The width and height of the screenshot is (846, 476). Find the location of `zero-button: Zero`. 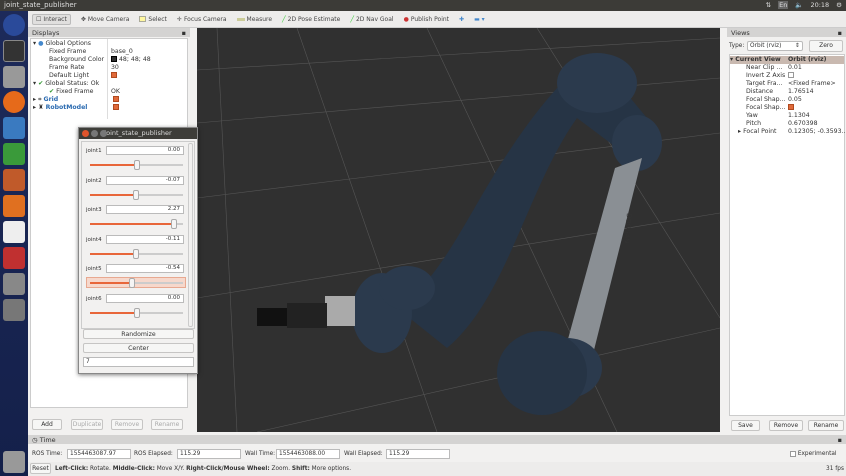

zero-button: Zero is located at coordinates (826, 46).